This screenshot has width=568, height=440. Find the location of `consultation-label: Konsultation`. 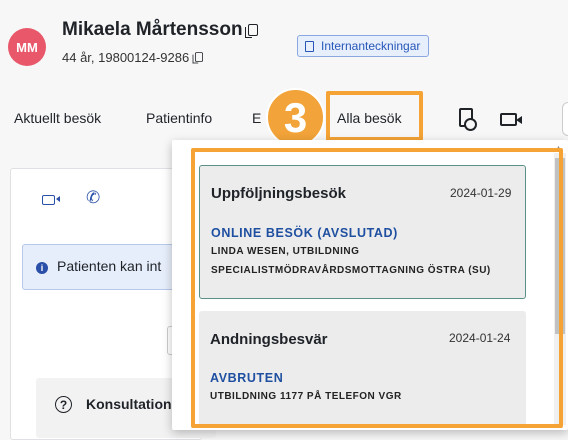

consultation-label: Konsultation is located at coordinates (129, 404).